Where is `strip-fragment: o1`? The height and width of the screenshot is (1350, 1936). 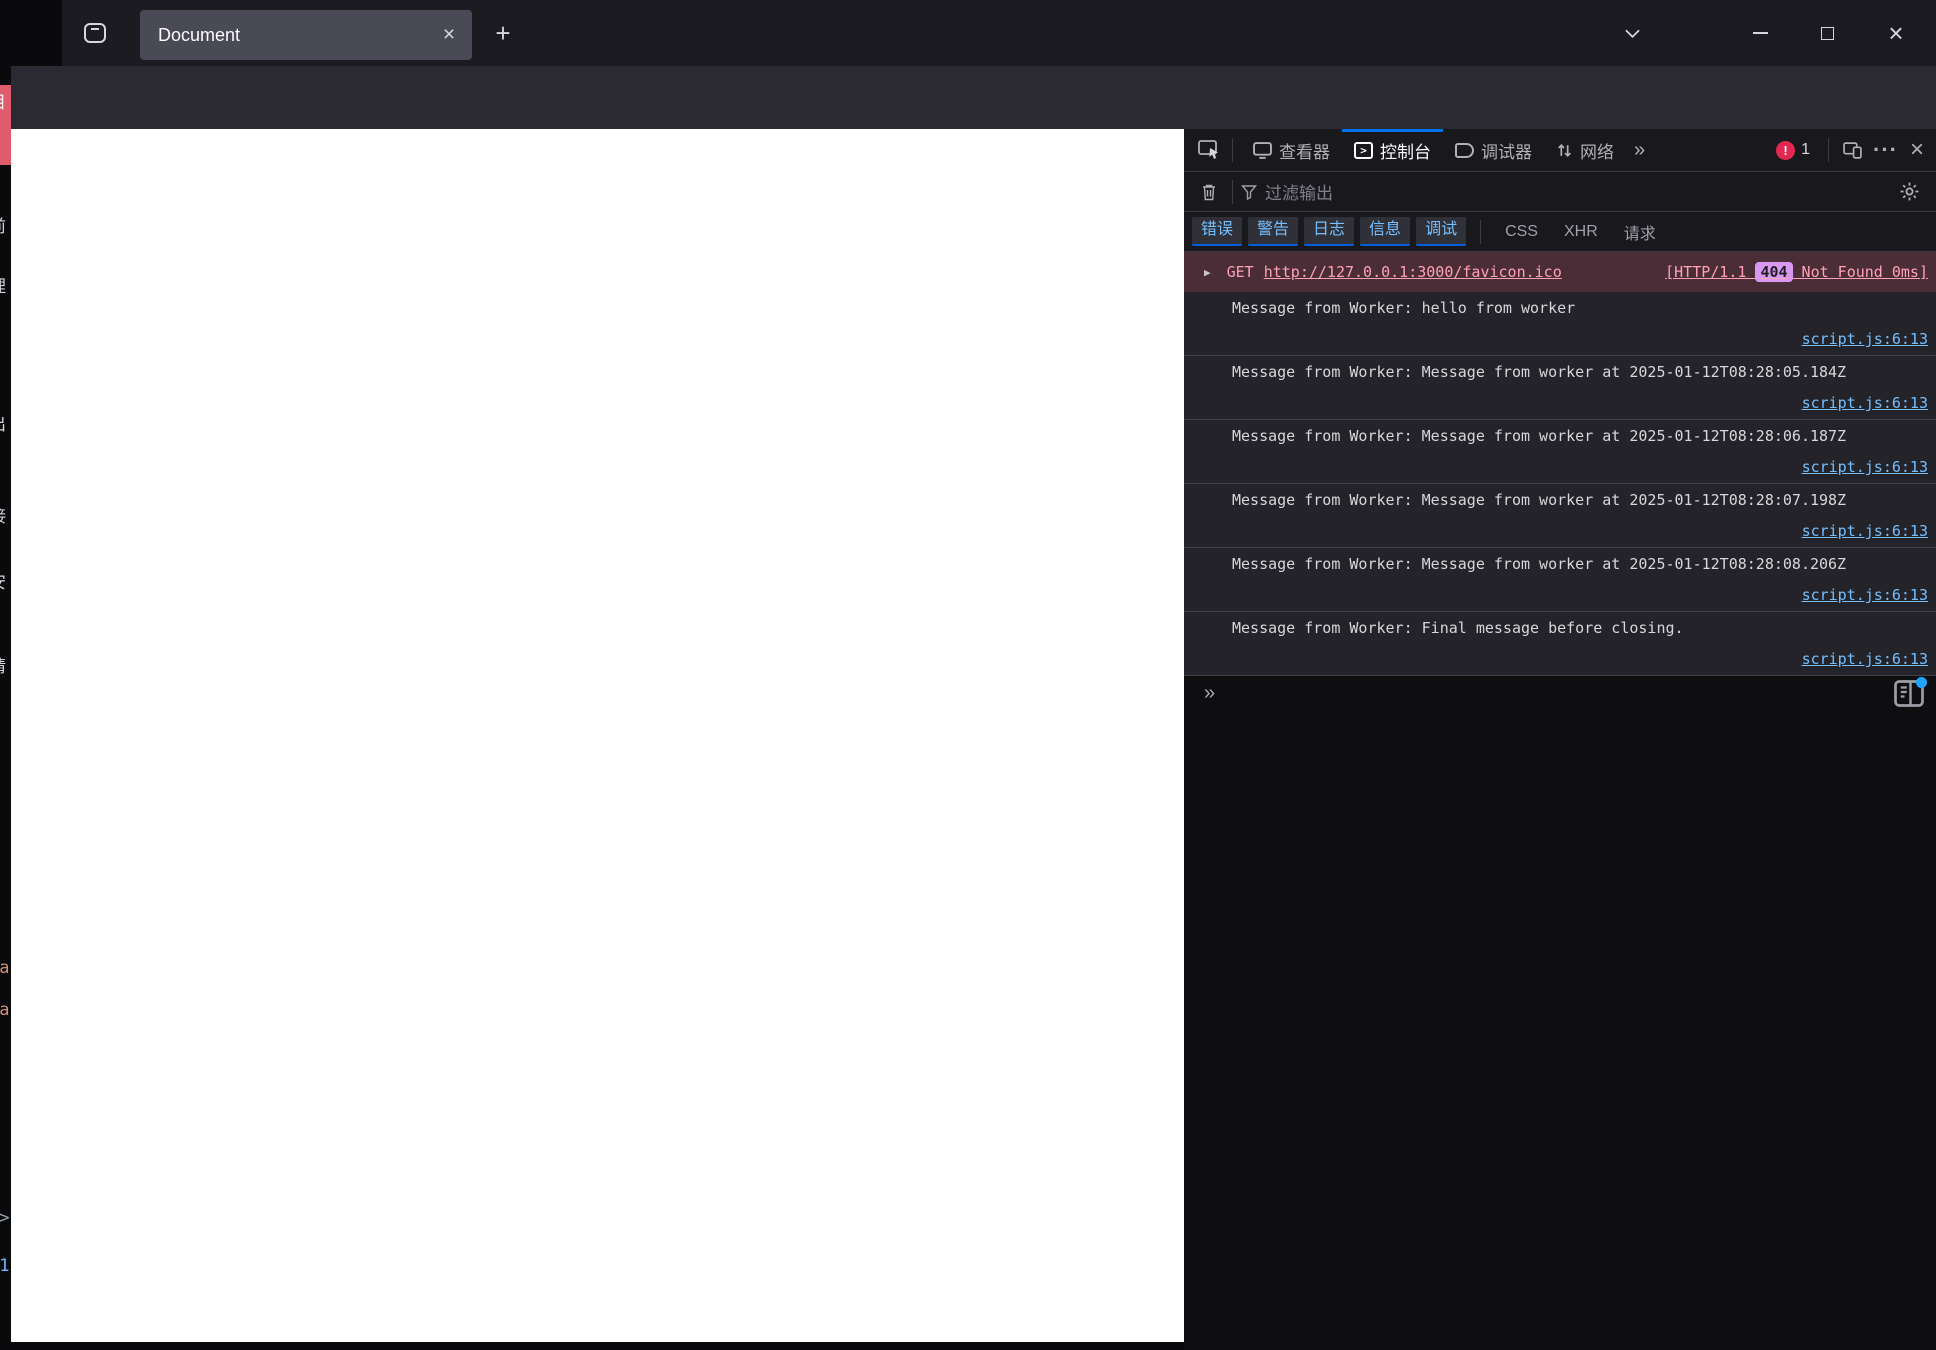
strip-fragment: o1 is located at coordinates (5, 1266).